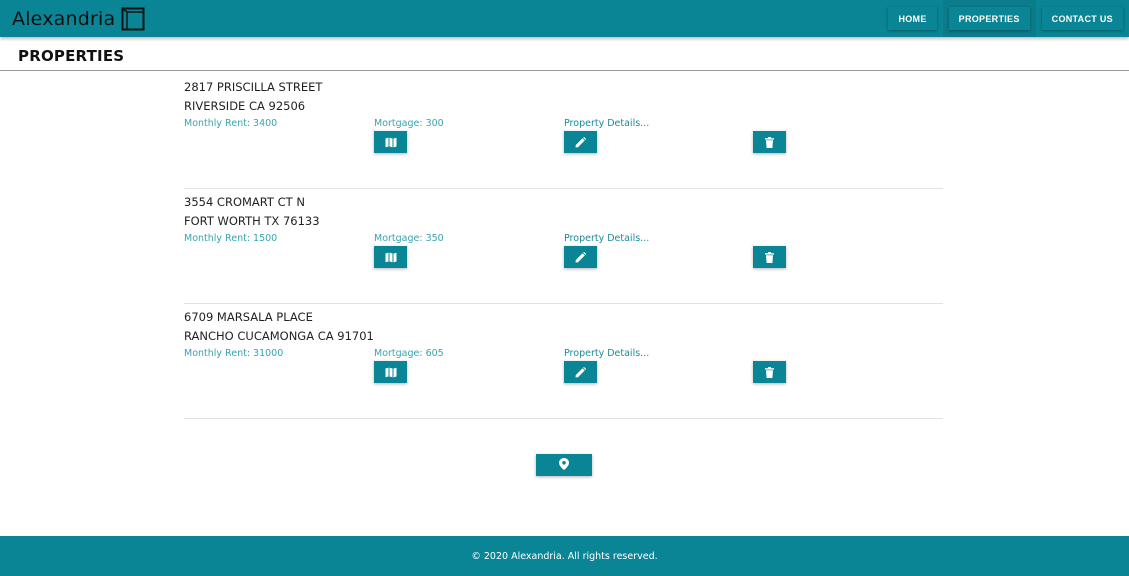  I want to click on property-mortgage: Mortgage: 300, so click(409, 123).